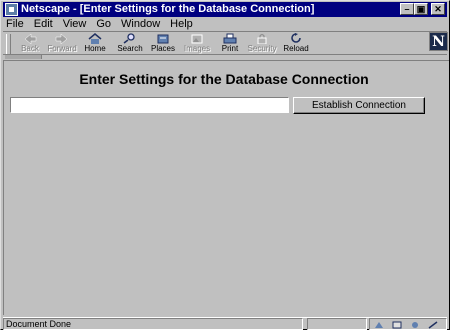 Image resolution: width=450 pixels, height=330 pixels. I want to click on minimize-button: –, so click(407, 9).